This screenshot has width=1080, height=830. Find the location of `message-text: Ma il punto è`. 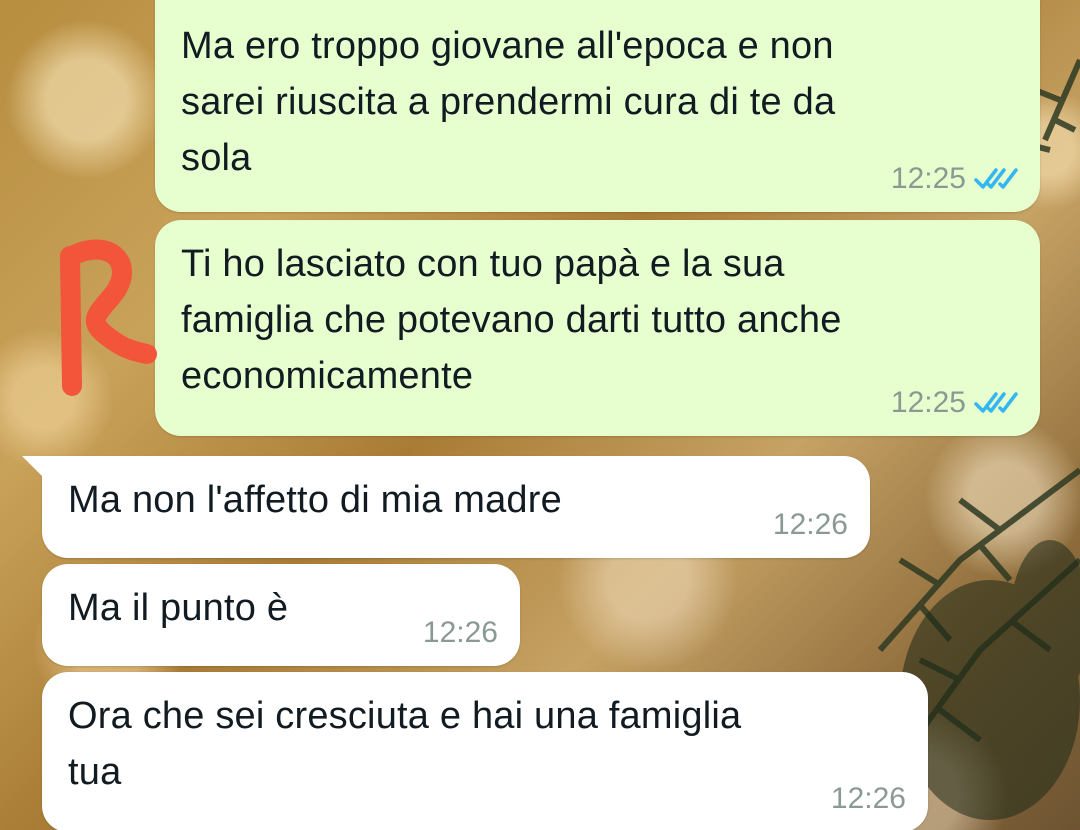

message-text: Ma il punto è is located at coordinates (178, 608).